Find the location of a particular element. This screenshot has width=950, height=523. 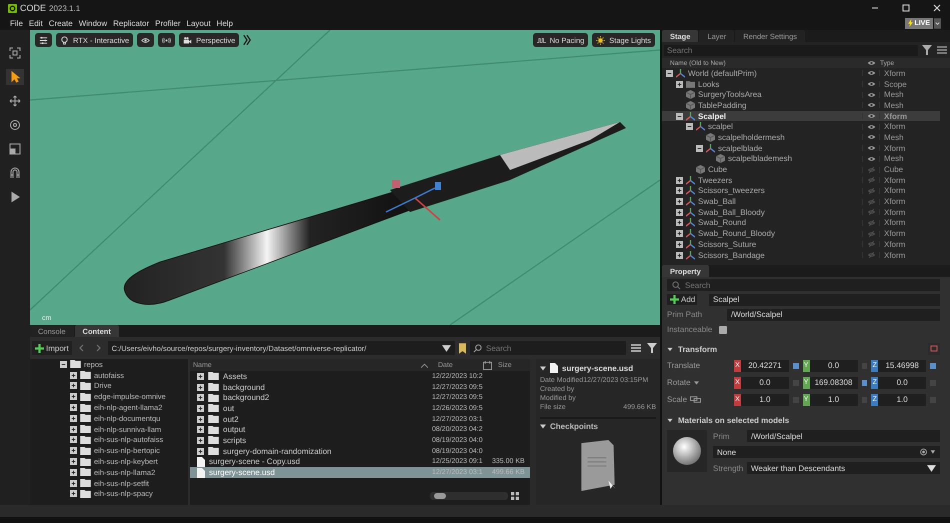

stage-tree-row: World (defaultPrim) Xform is located at coordinates (801, 73).